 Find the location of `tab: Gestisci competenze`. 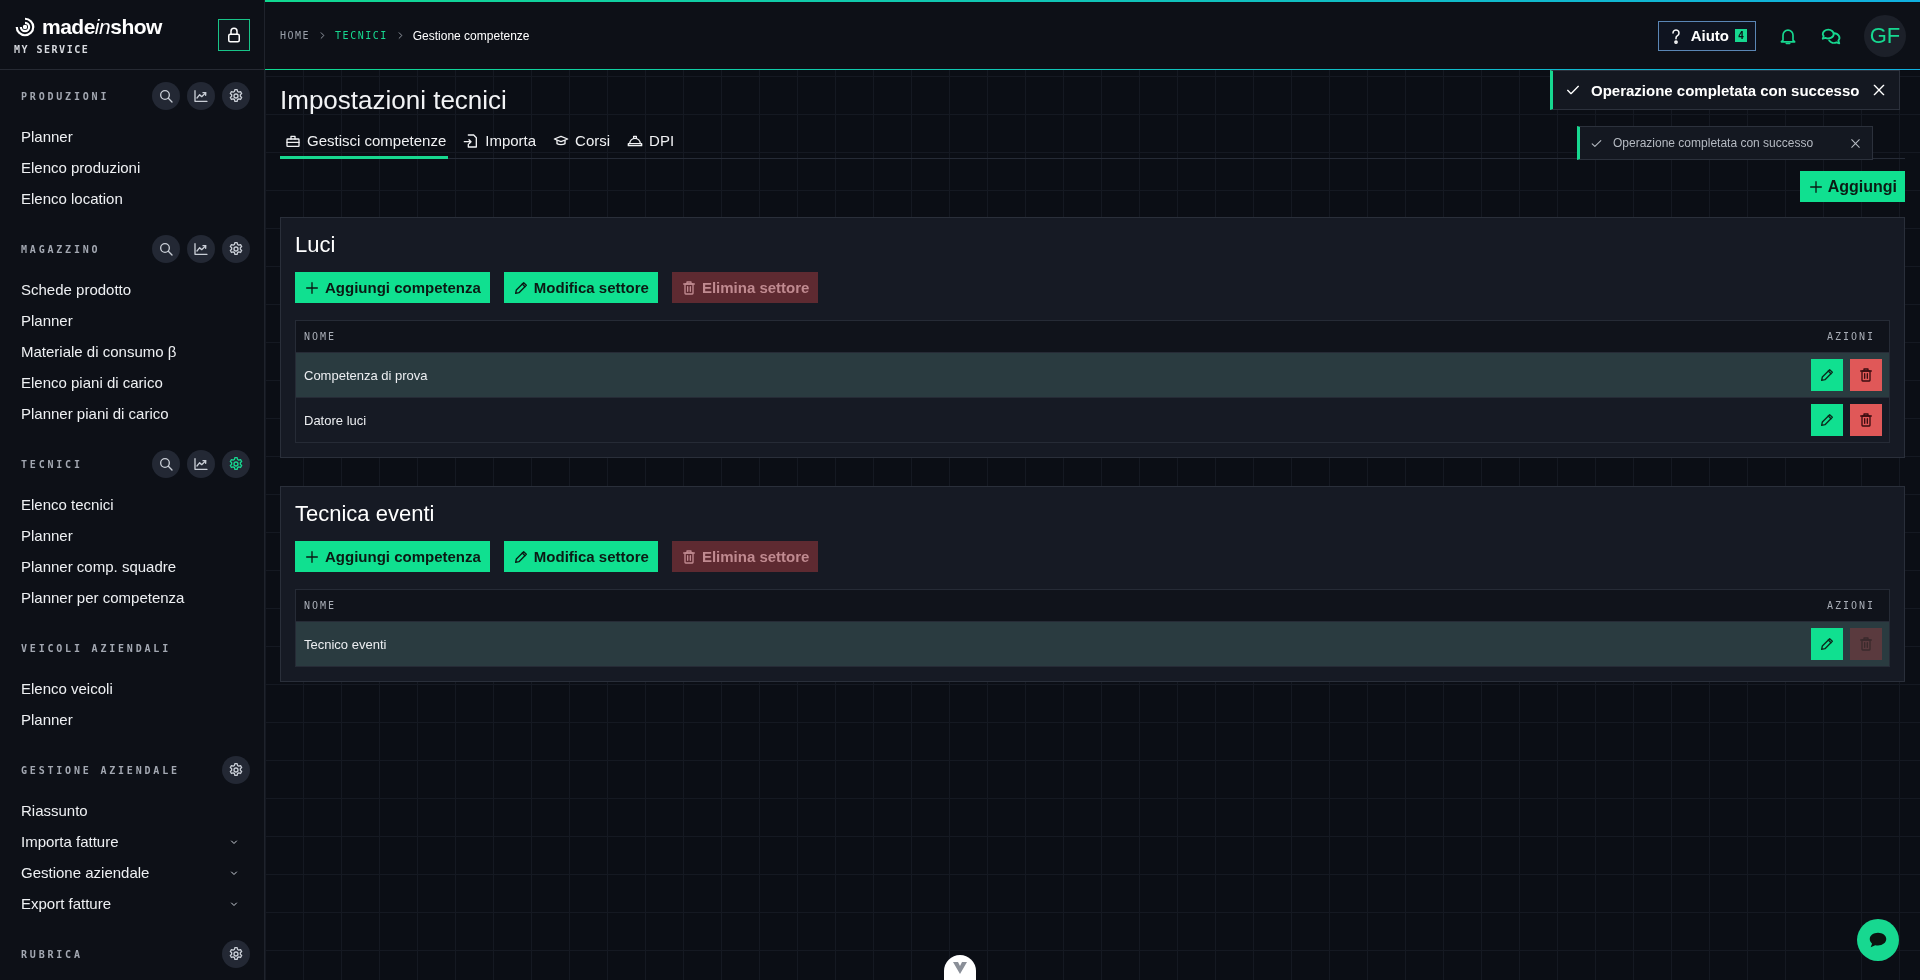

tab: Gestisci competenze is located at coordinates (364, 144).